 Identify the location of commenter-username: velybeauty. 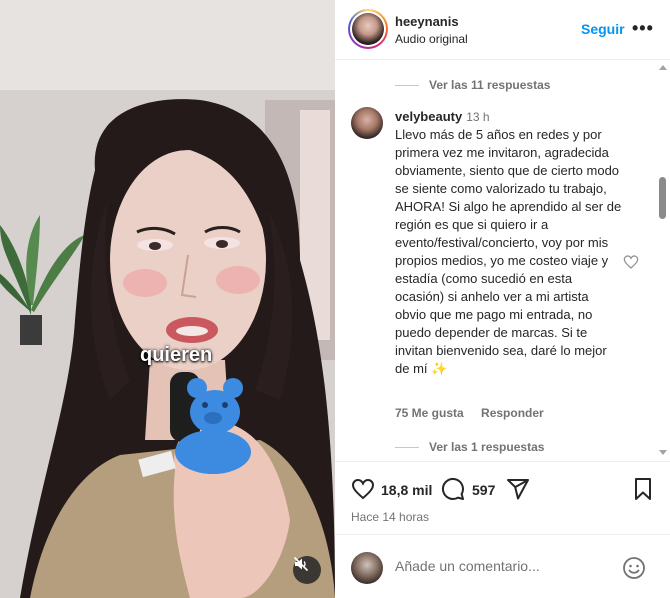
(428, 116).